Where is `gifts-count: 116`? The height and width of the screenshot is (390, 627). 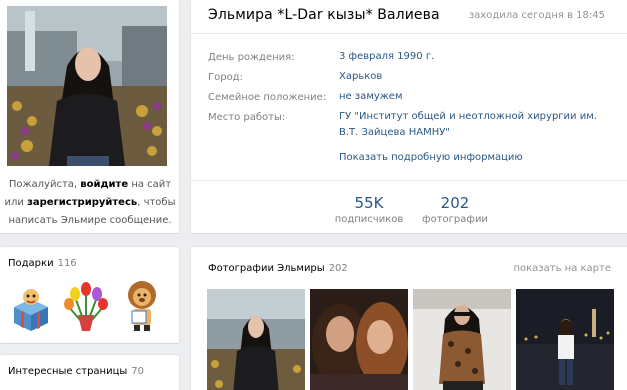 gifts-count: 116 is located at coordinates (67, 263).